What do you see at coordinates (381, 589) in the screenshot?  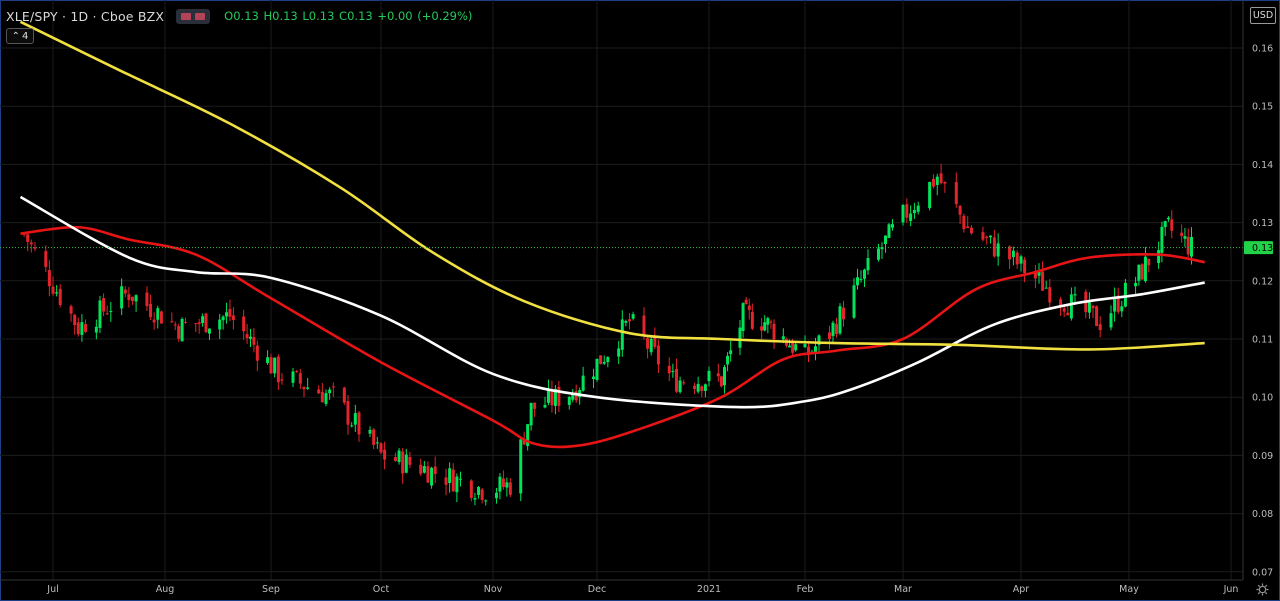 I see `x-tick-label: Oct` at bounding box center [381, 589].